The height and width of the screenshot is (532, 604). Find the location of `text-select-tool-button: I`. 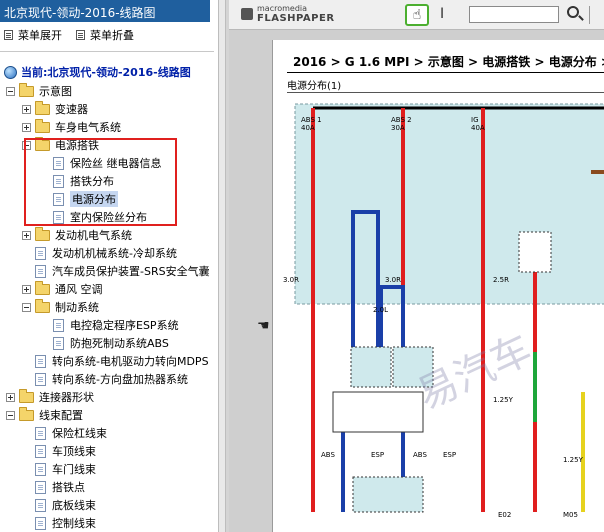

text-select-tool-button: I is located at coordinates (442, 14).